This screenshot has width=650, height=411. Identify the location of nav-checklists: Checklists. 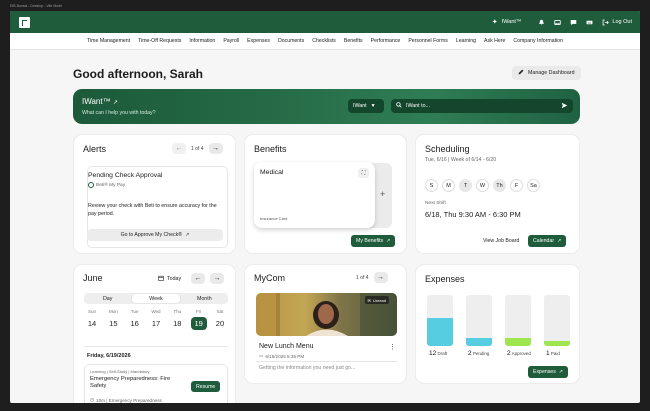
(324, 41).